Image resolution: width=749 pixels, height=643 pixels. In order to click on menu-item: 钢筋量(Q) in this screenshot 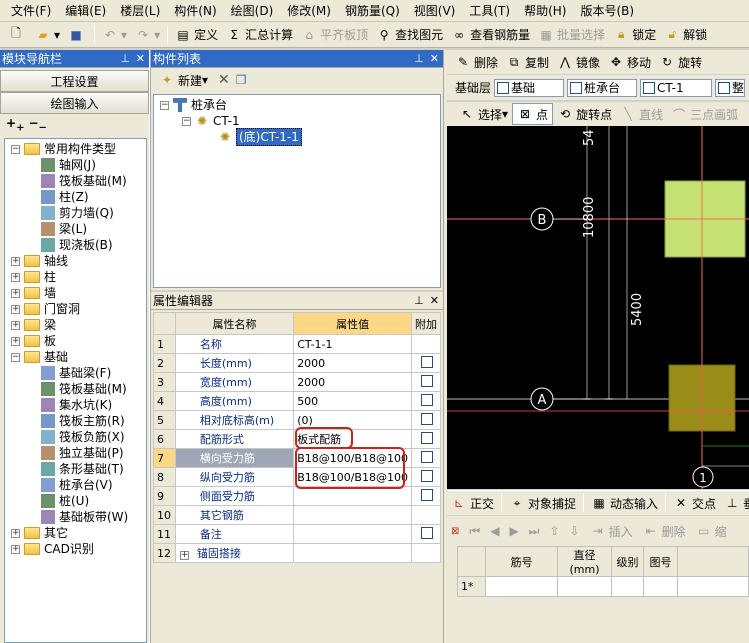, I will do `click(372, 11)`.